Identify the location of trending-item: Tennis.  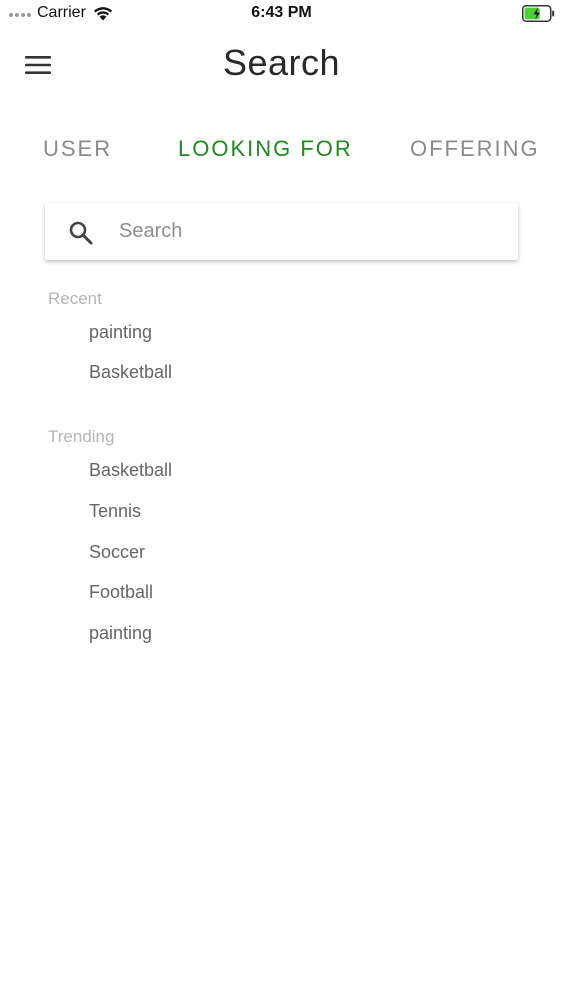
(115, 511).